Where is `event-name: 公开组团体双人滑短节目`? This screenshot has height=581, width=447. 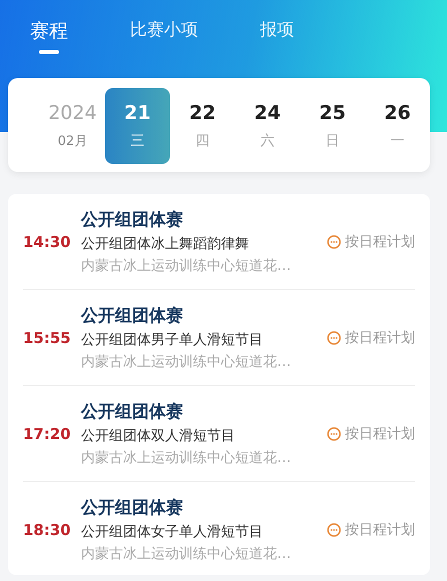 event-name: 公开组团体双人滑短节目 is located at coordinates (158, 436).